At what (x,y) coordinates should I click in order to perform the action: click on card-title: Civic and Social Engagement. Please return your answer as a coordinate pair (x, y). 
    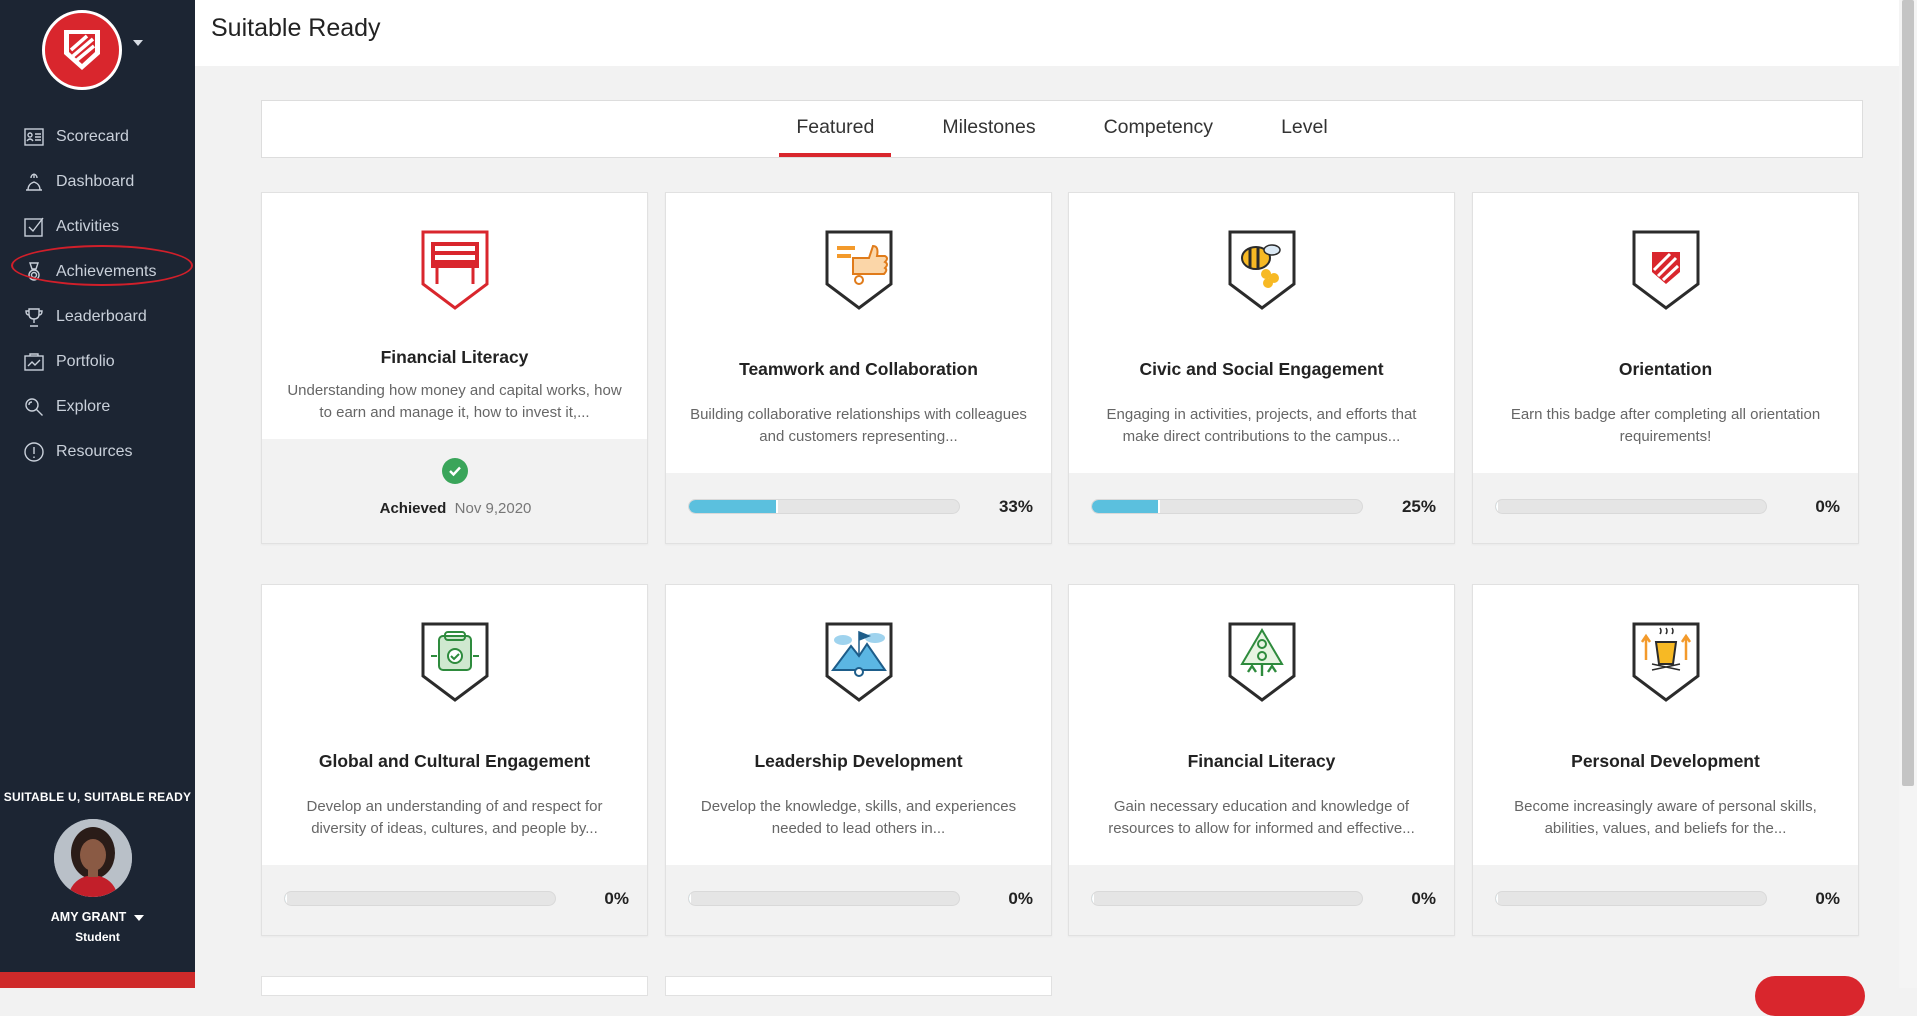
    Looking at the image, I should click on (1261, 369).